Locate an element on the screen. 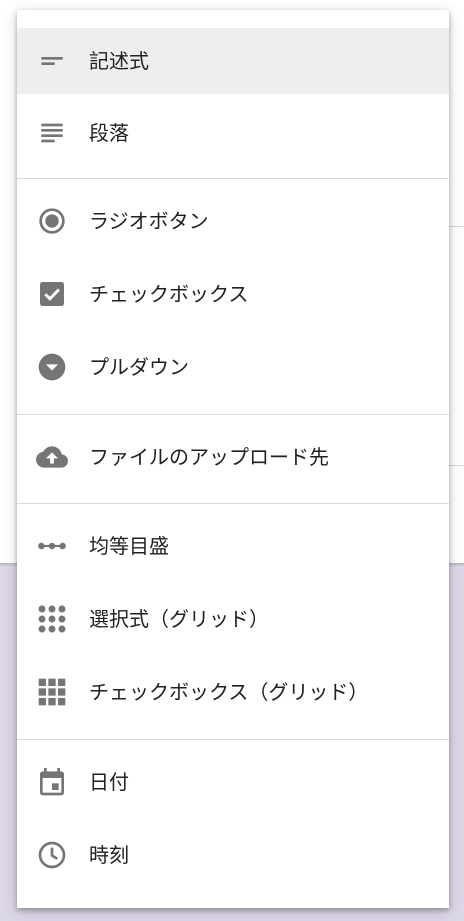  menu-item-label: 均等目盛 is located at coordinates (129, 546).